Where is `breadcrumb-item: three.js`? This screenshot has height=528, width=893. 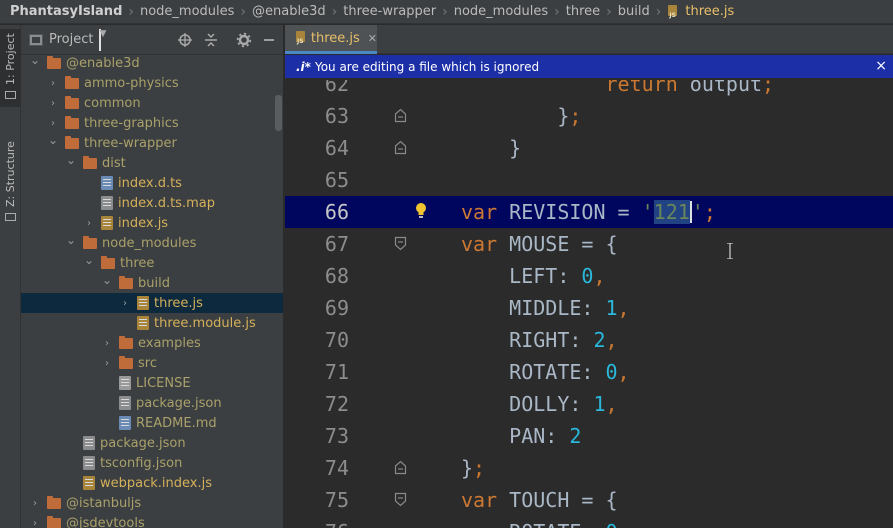
breadcrumb-item: three.js is located at coordinates (709, 11).